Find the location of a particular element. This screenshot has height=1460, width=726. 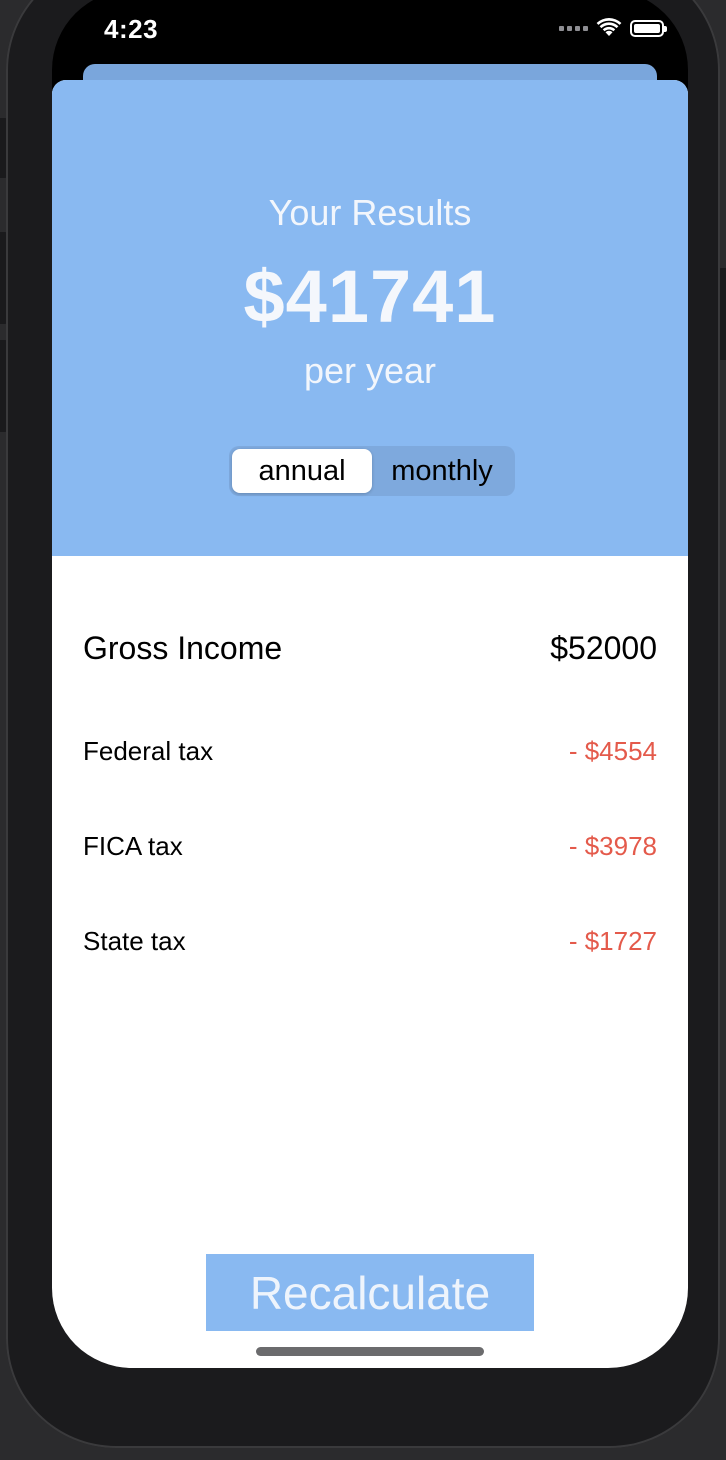

period-segmented-control: annual monthly is located at coordinates (372, 471).